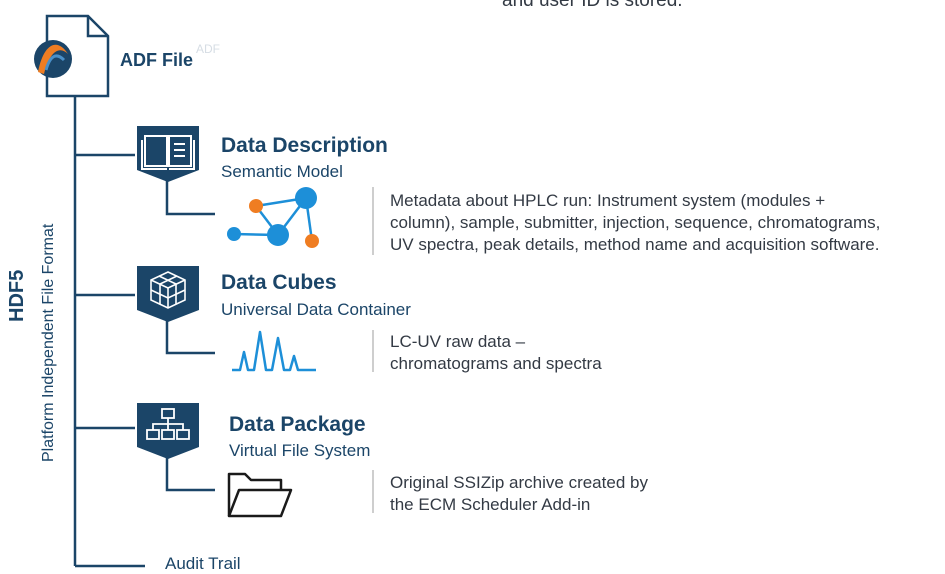 The image size is (945, 574). I want to click on adf-file-label: ADF File, so click(157, 60).